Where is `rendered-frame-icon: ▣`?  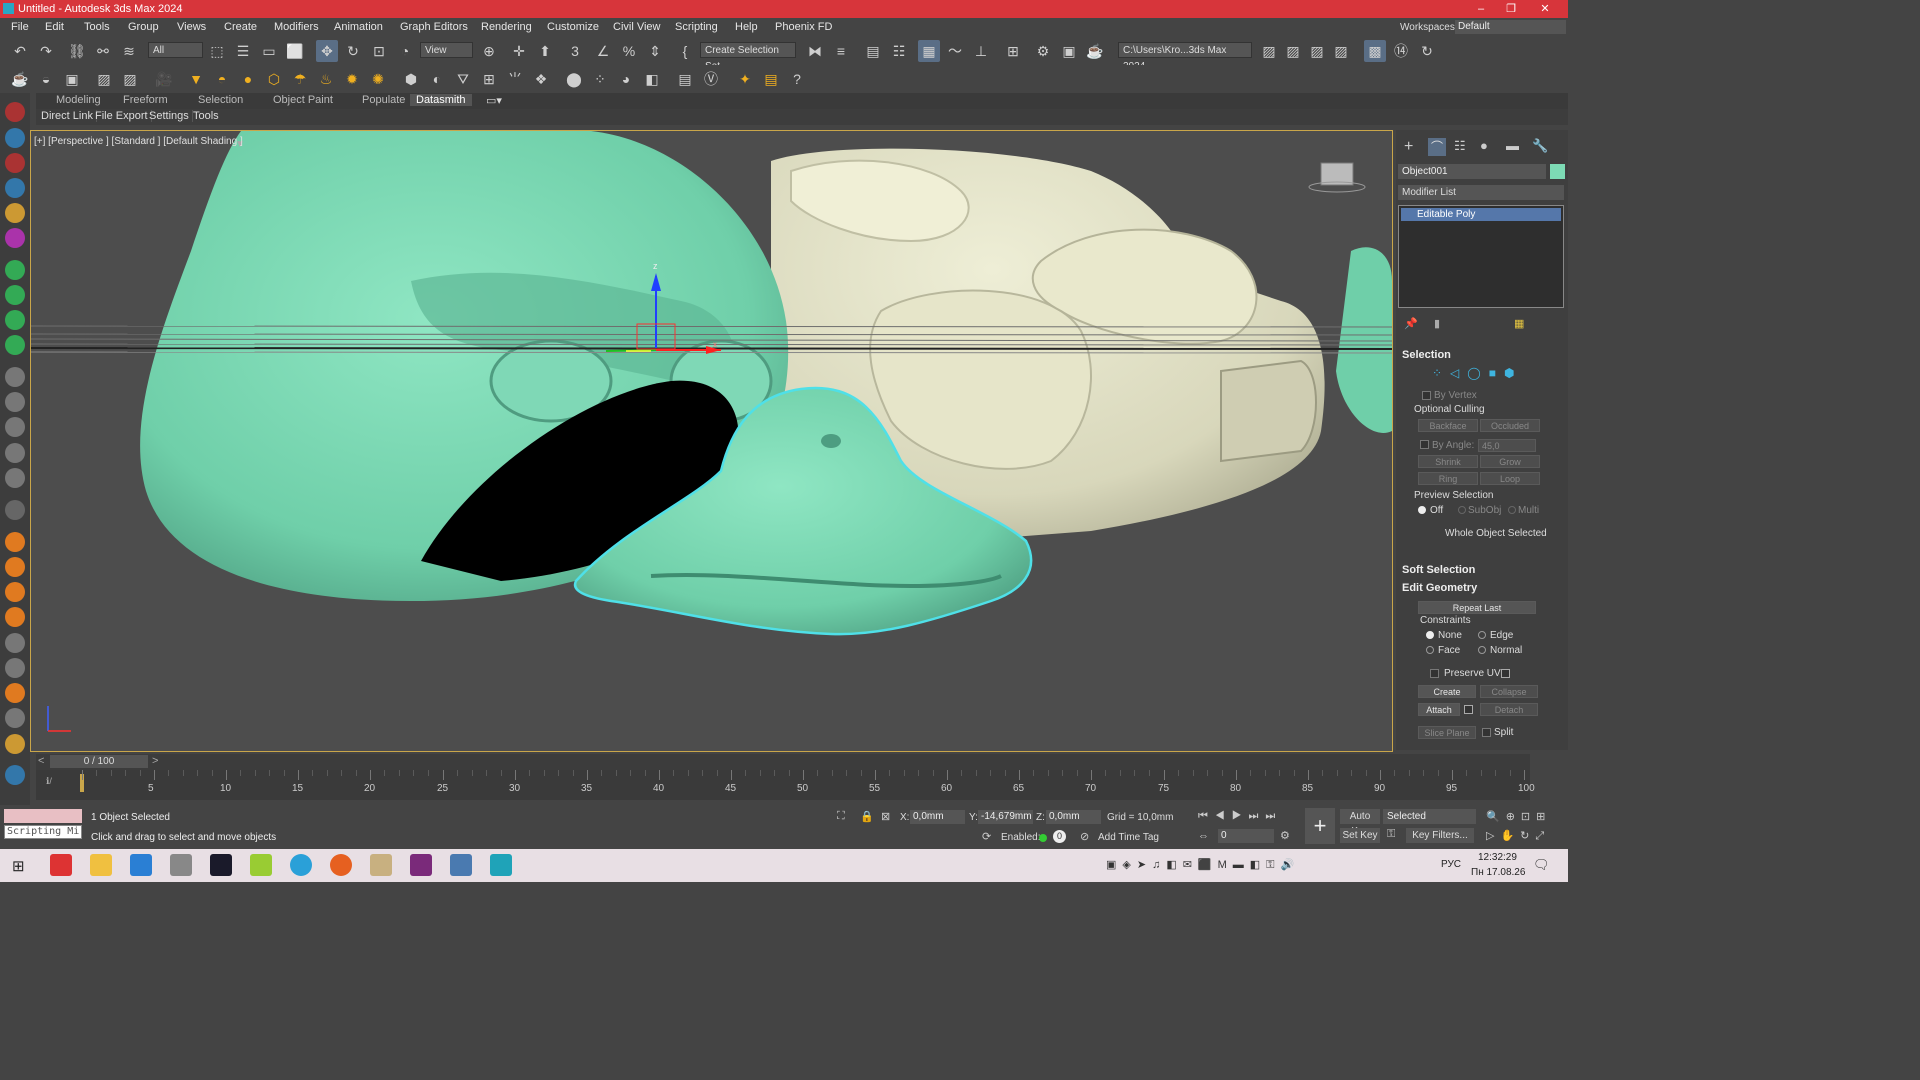 rendered-frame-icon: ▣ is located at coordinates (1069, 51).